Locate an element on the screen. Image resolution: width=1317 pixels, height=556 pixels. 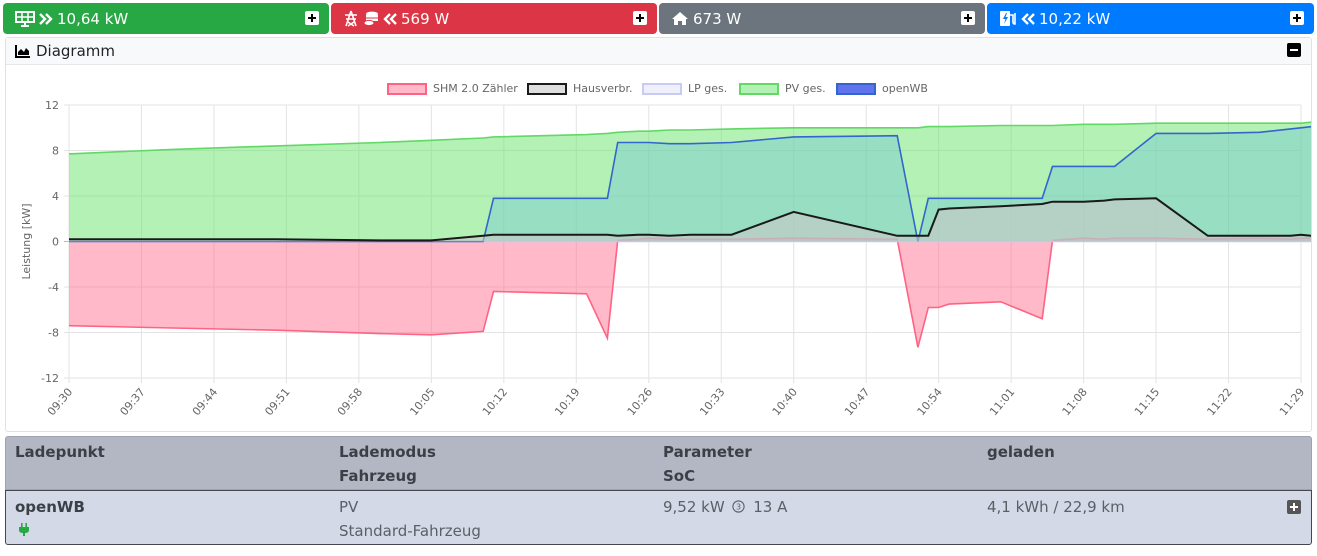
legend-label: SHM 2.0 Zähler is located at coordinates (475, 88).